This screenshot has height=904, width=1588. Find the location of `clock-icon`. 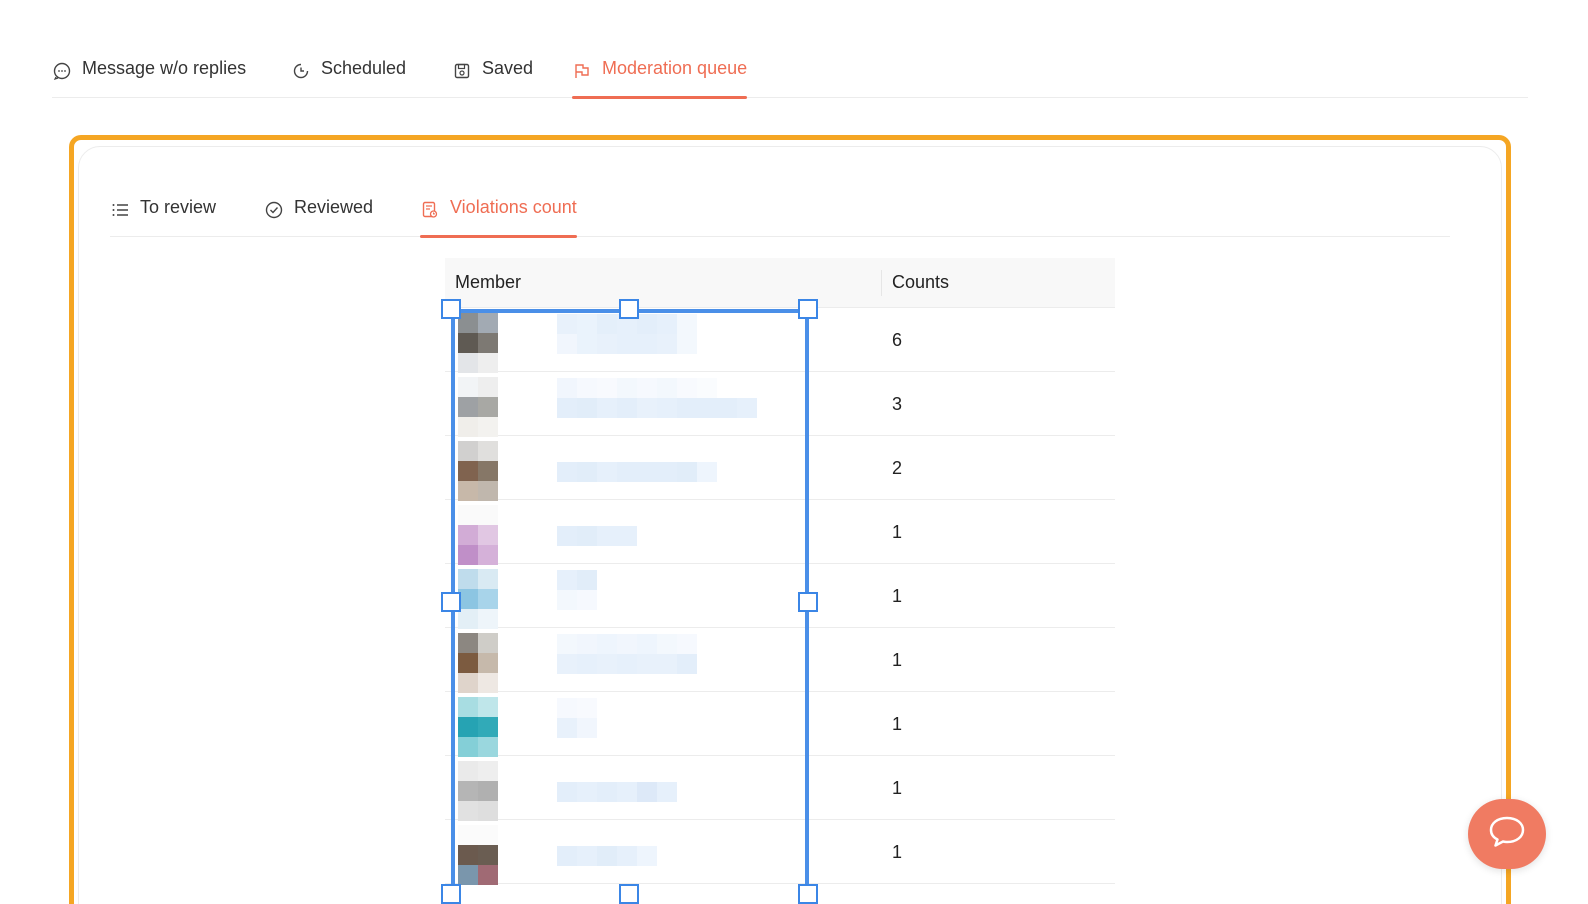

clock-icon is located at coordinates (301, 71).